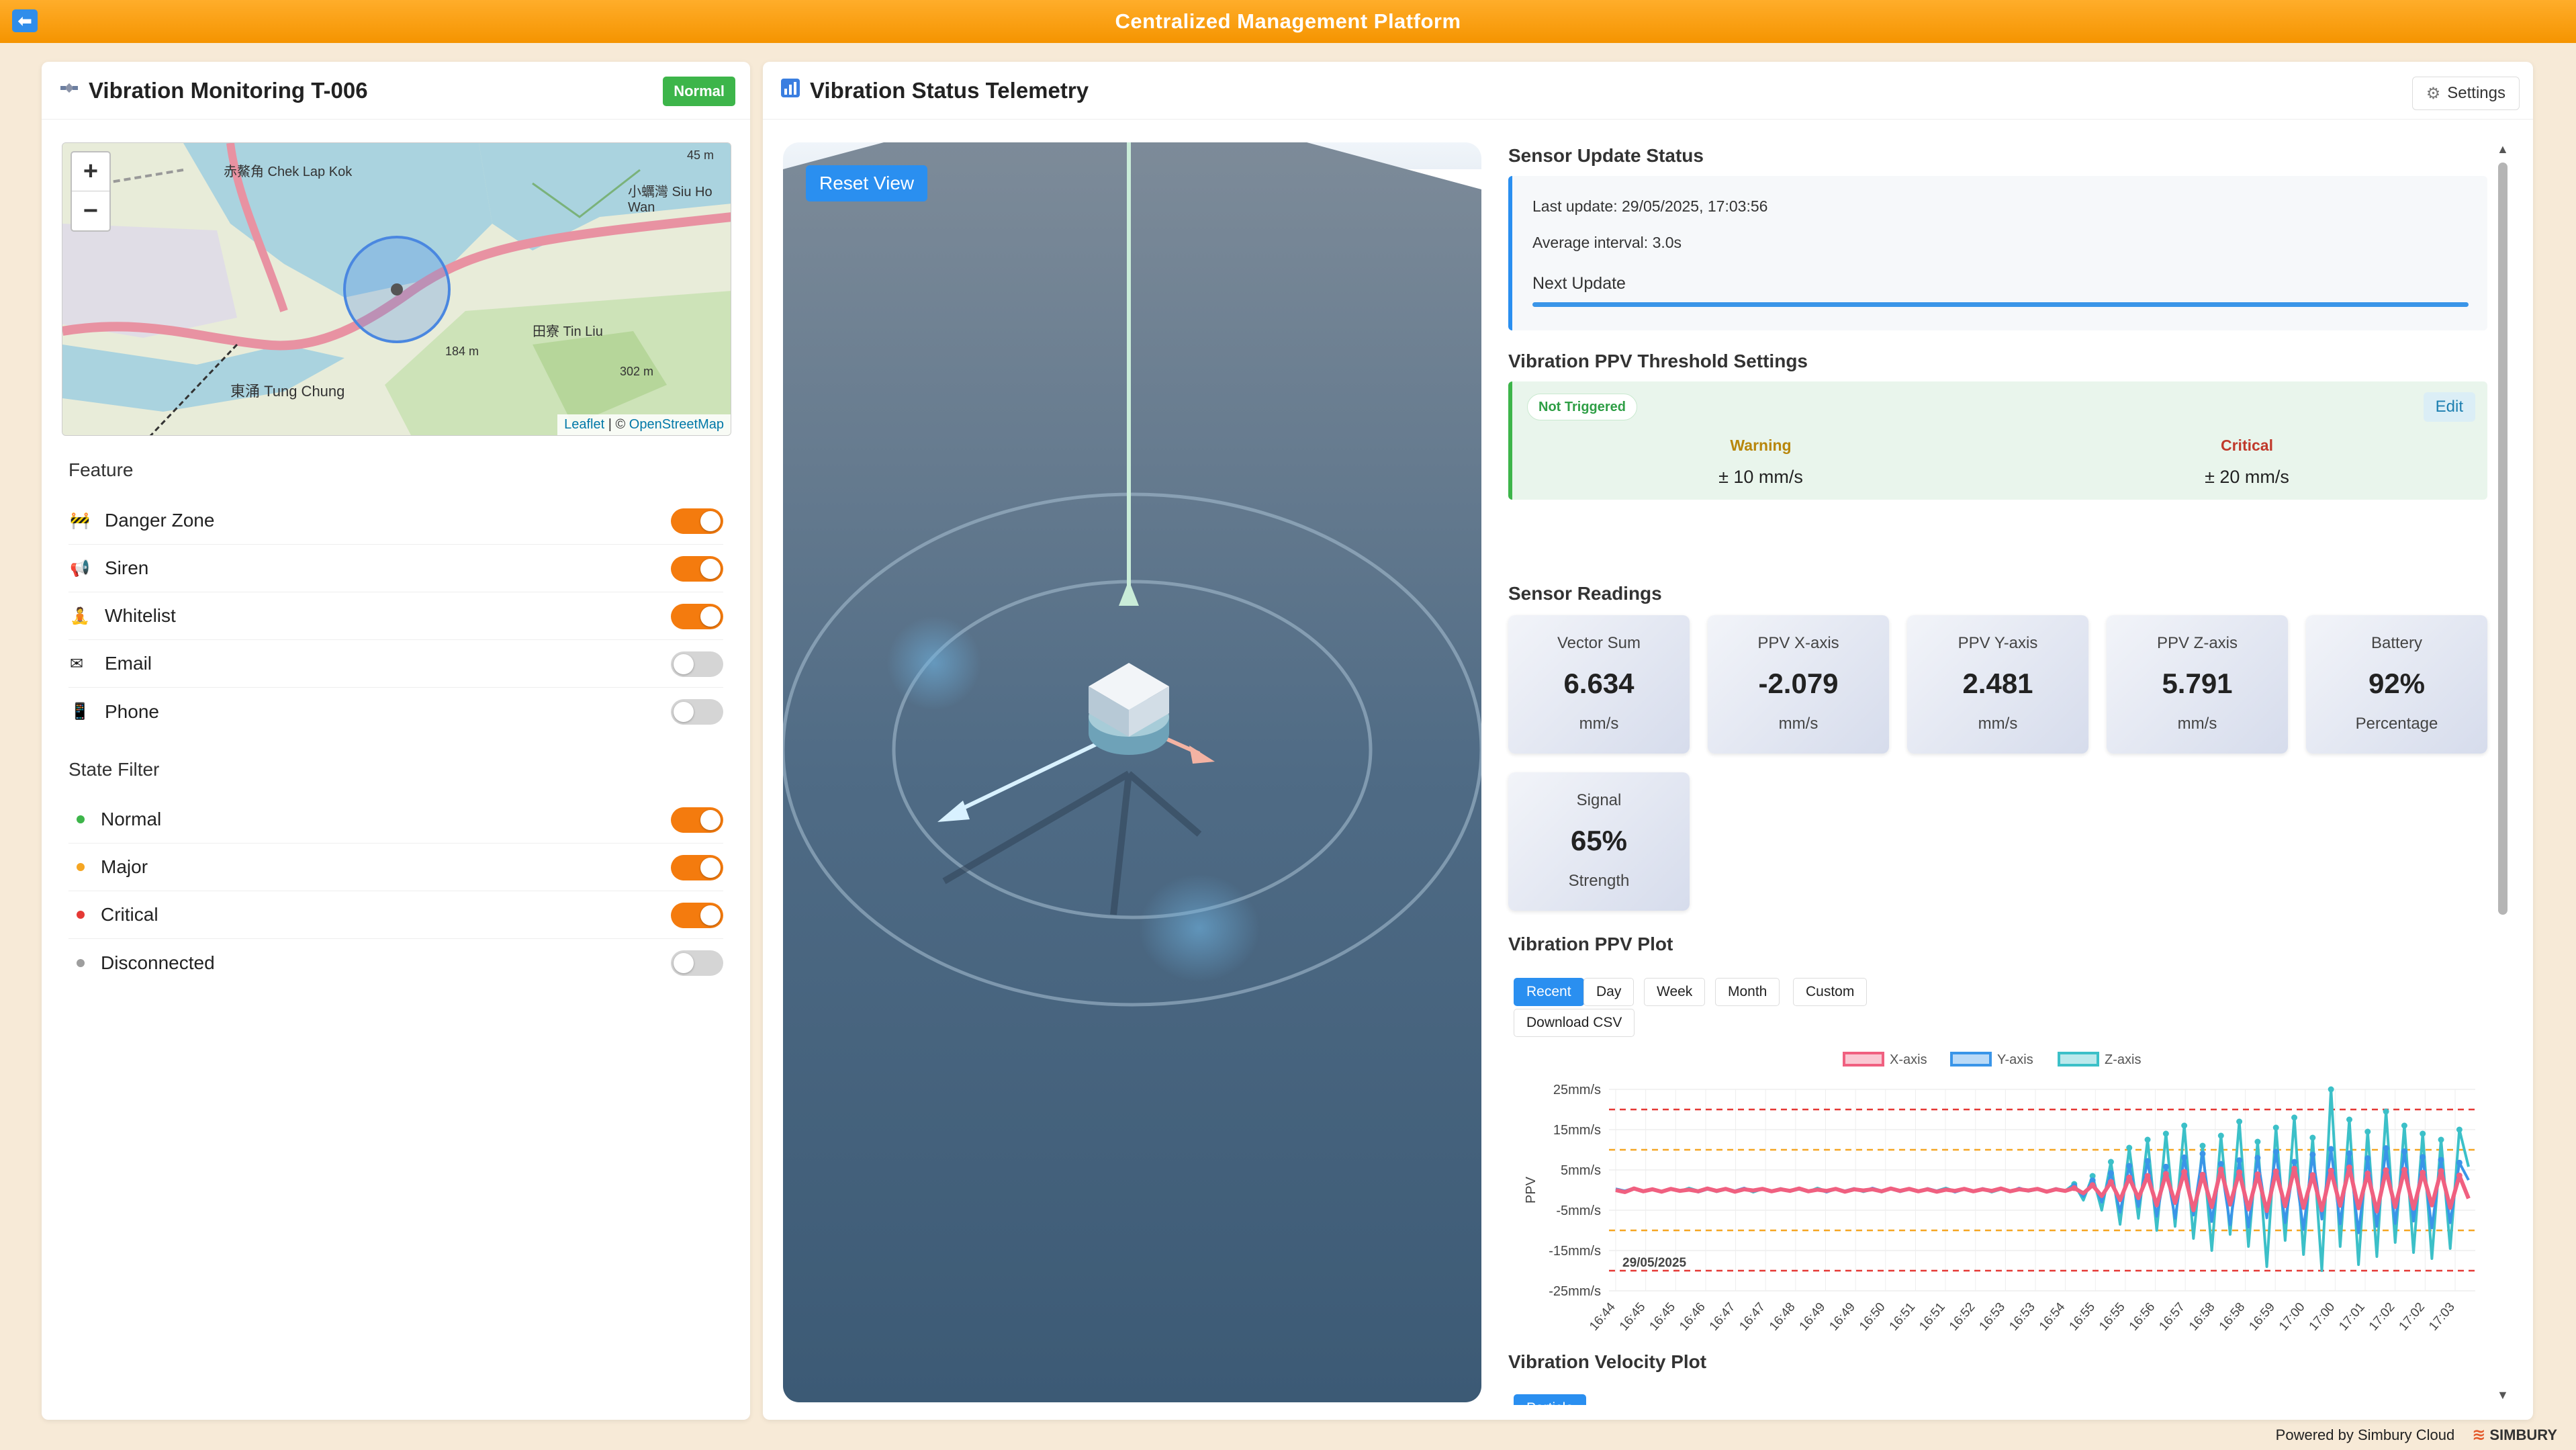 Image resolution: width=2576 pixels, height=1450 pixels. What do you see at coordinates (697, 521) in the screenshot?
I see `danger-zone-toggle` at bounding box center [697, 521].